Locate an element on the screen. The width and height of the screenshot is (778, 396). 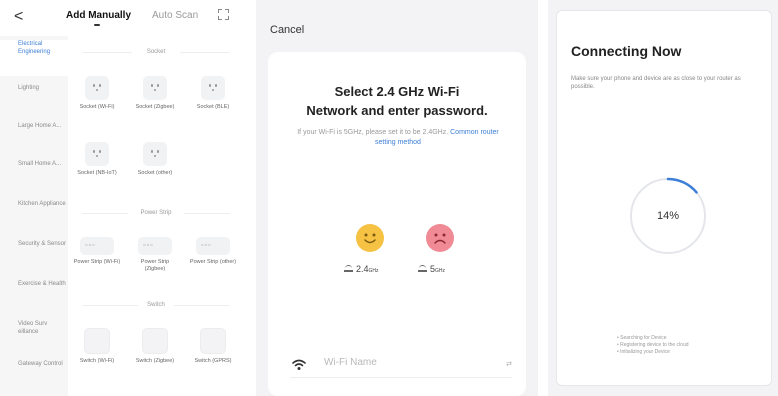
step-label: Initializing your Device is located at coordinates (645, 352).